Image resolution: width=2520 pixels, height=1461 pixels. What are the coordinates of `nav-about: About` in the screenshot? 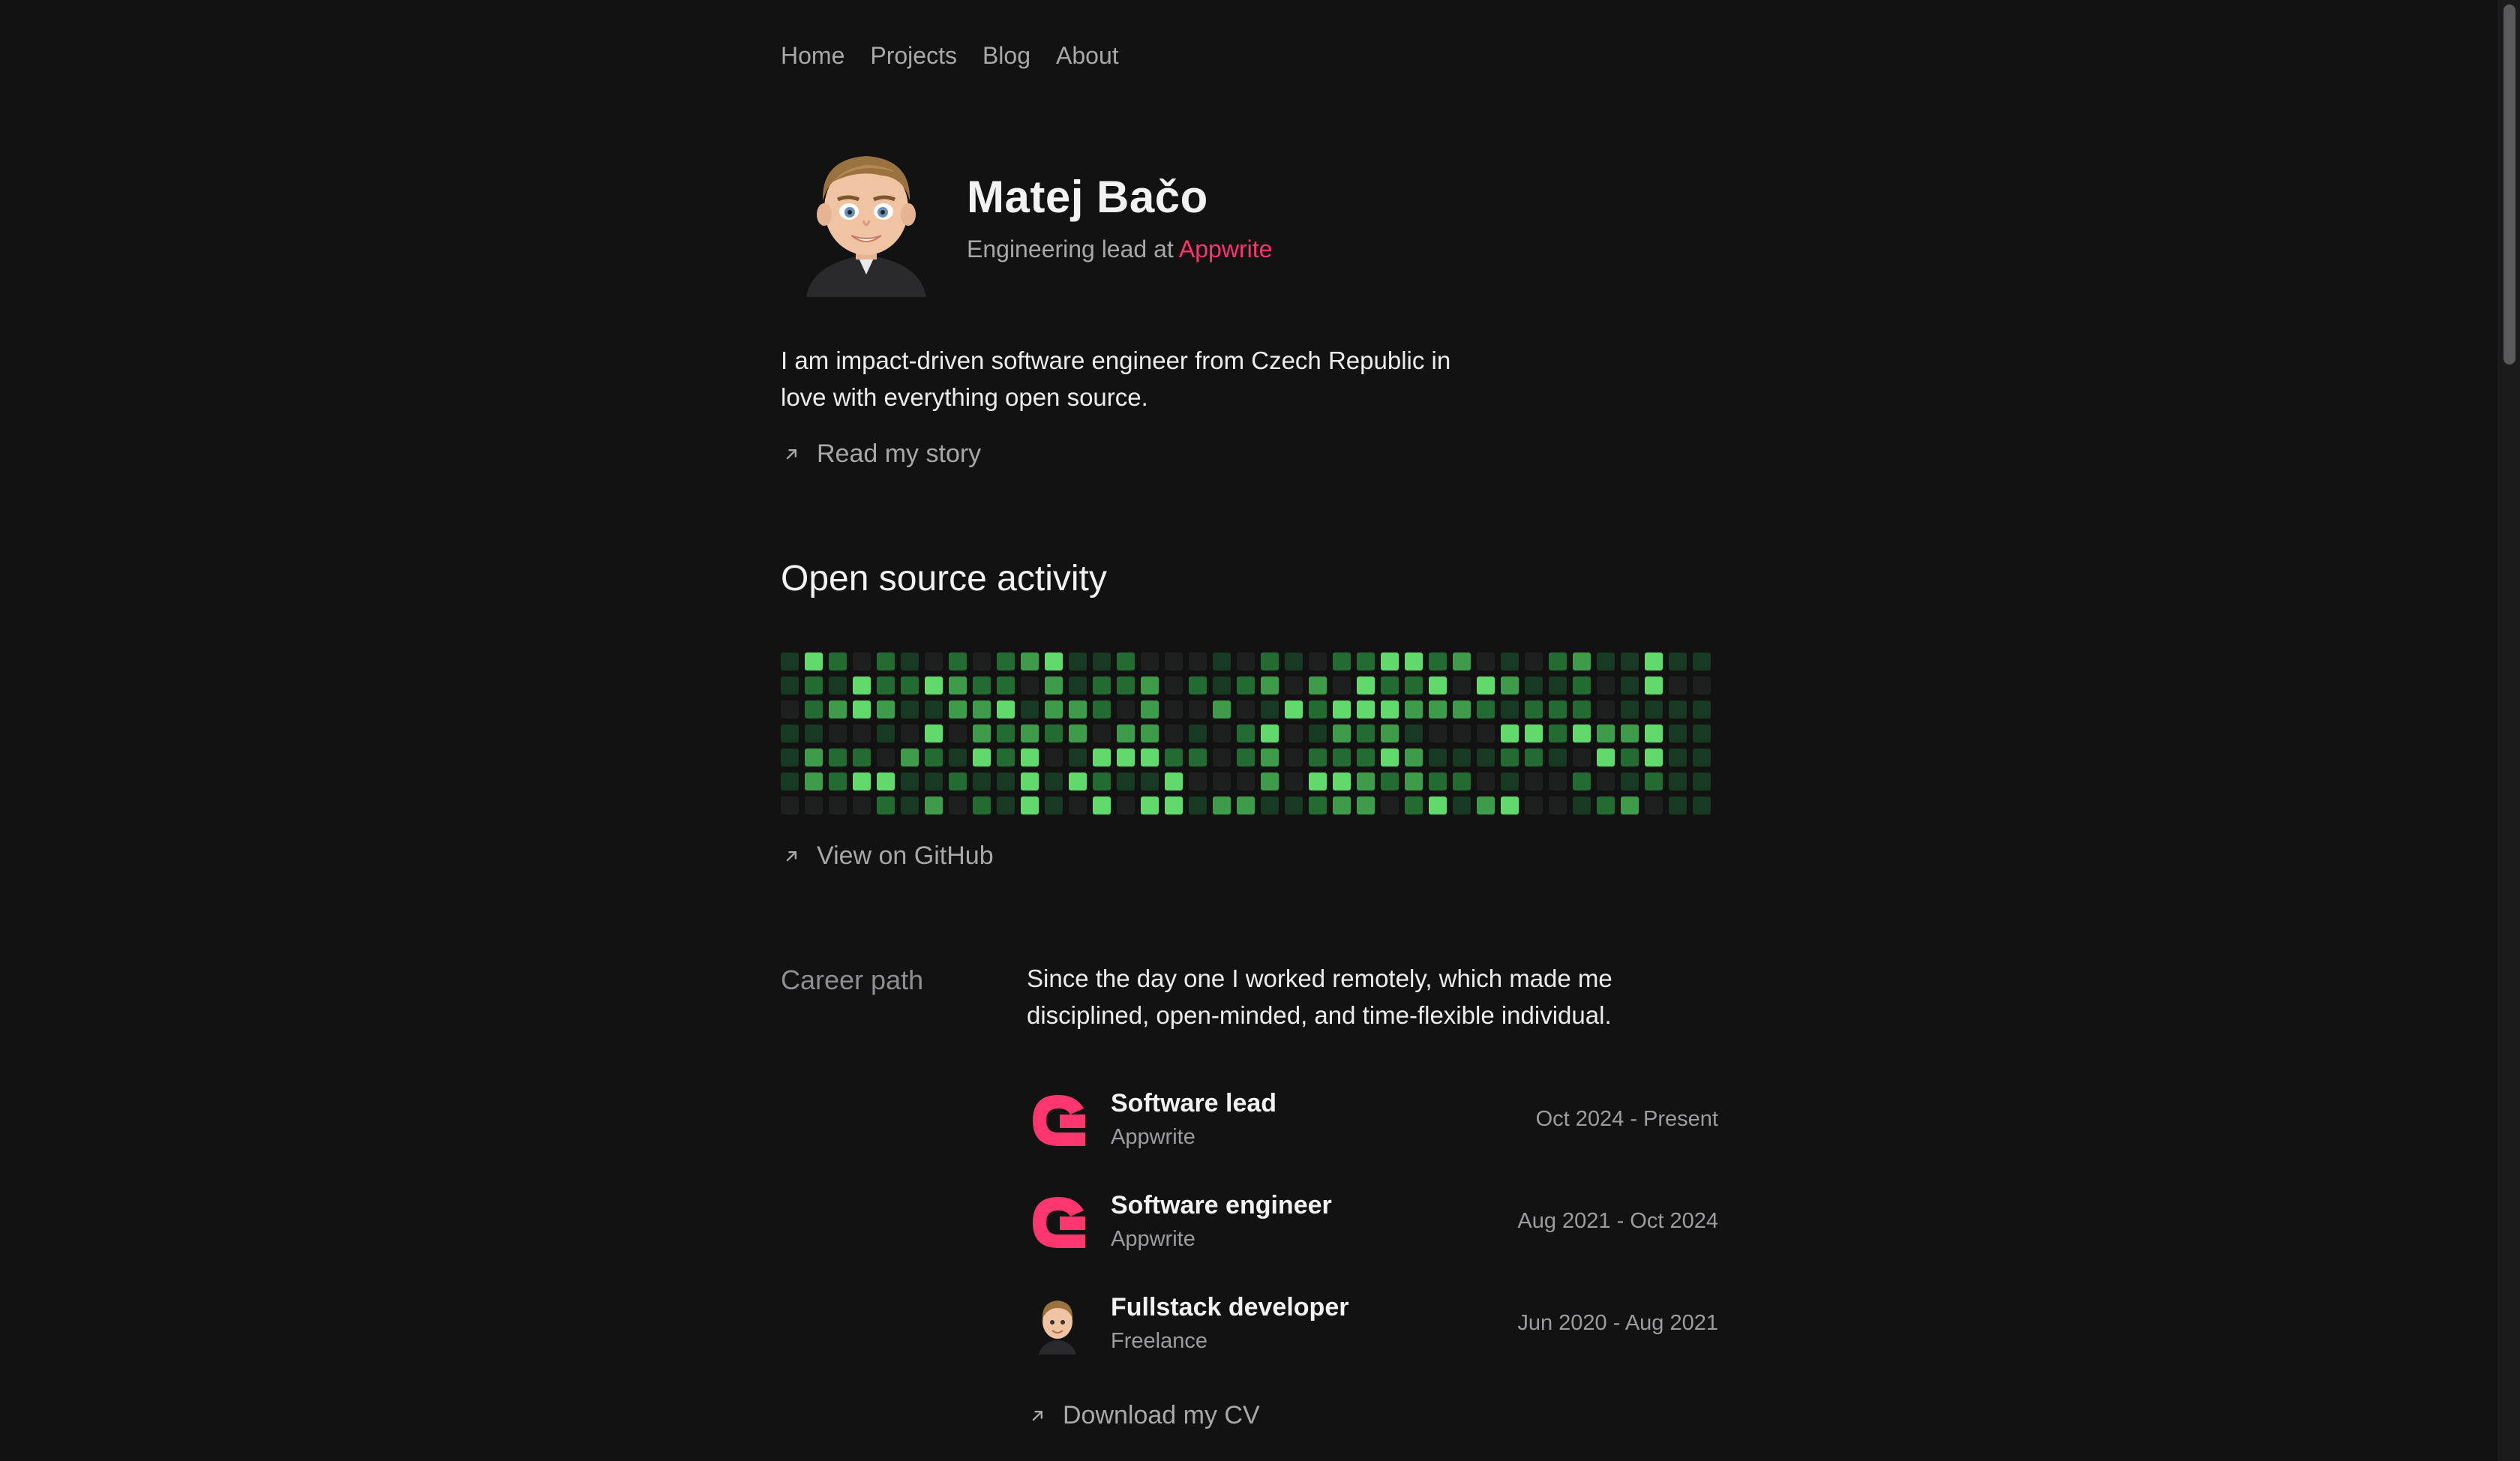 It's located at (1087, 55).